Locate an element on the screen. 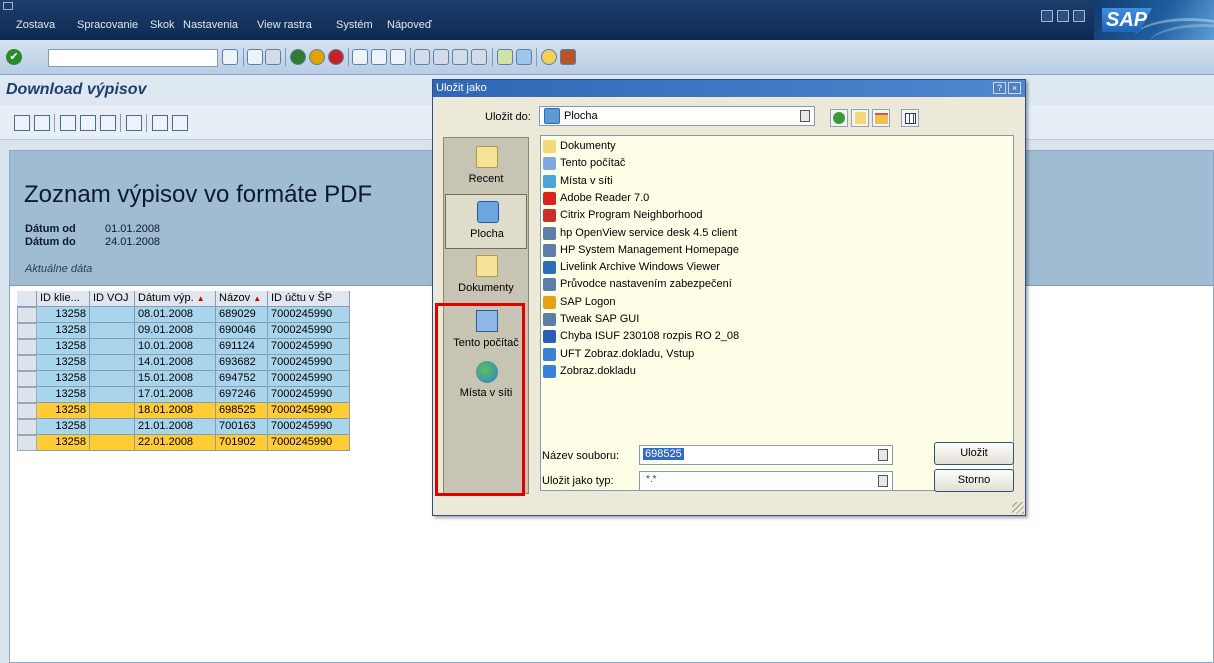 This screenshot has width=1214, height=663. view-menu-button is located at coordinates (910, 118).